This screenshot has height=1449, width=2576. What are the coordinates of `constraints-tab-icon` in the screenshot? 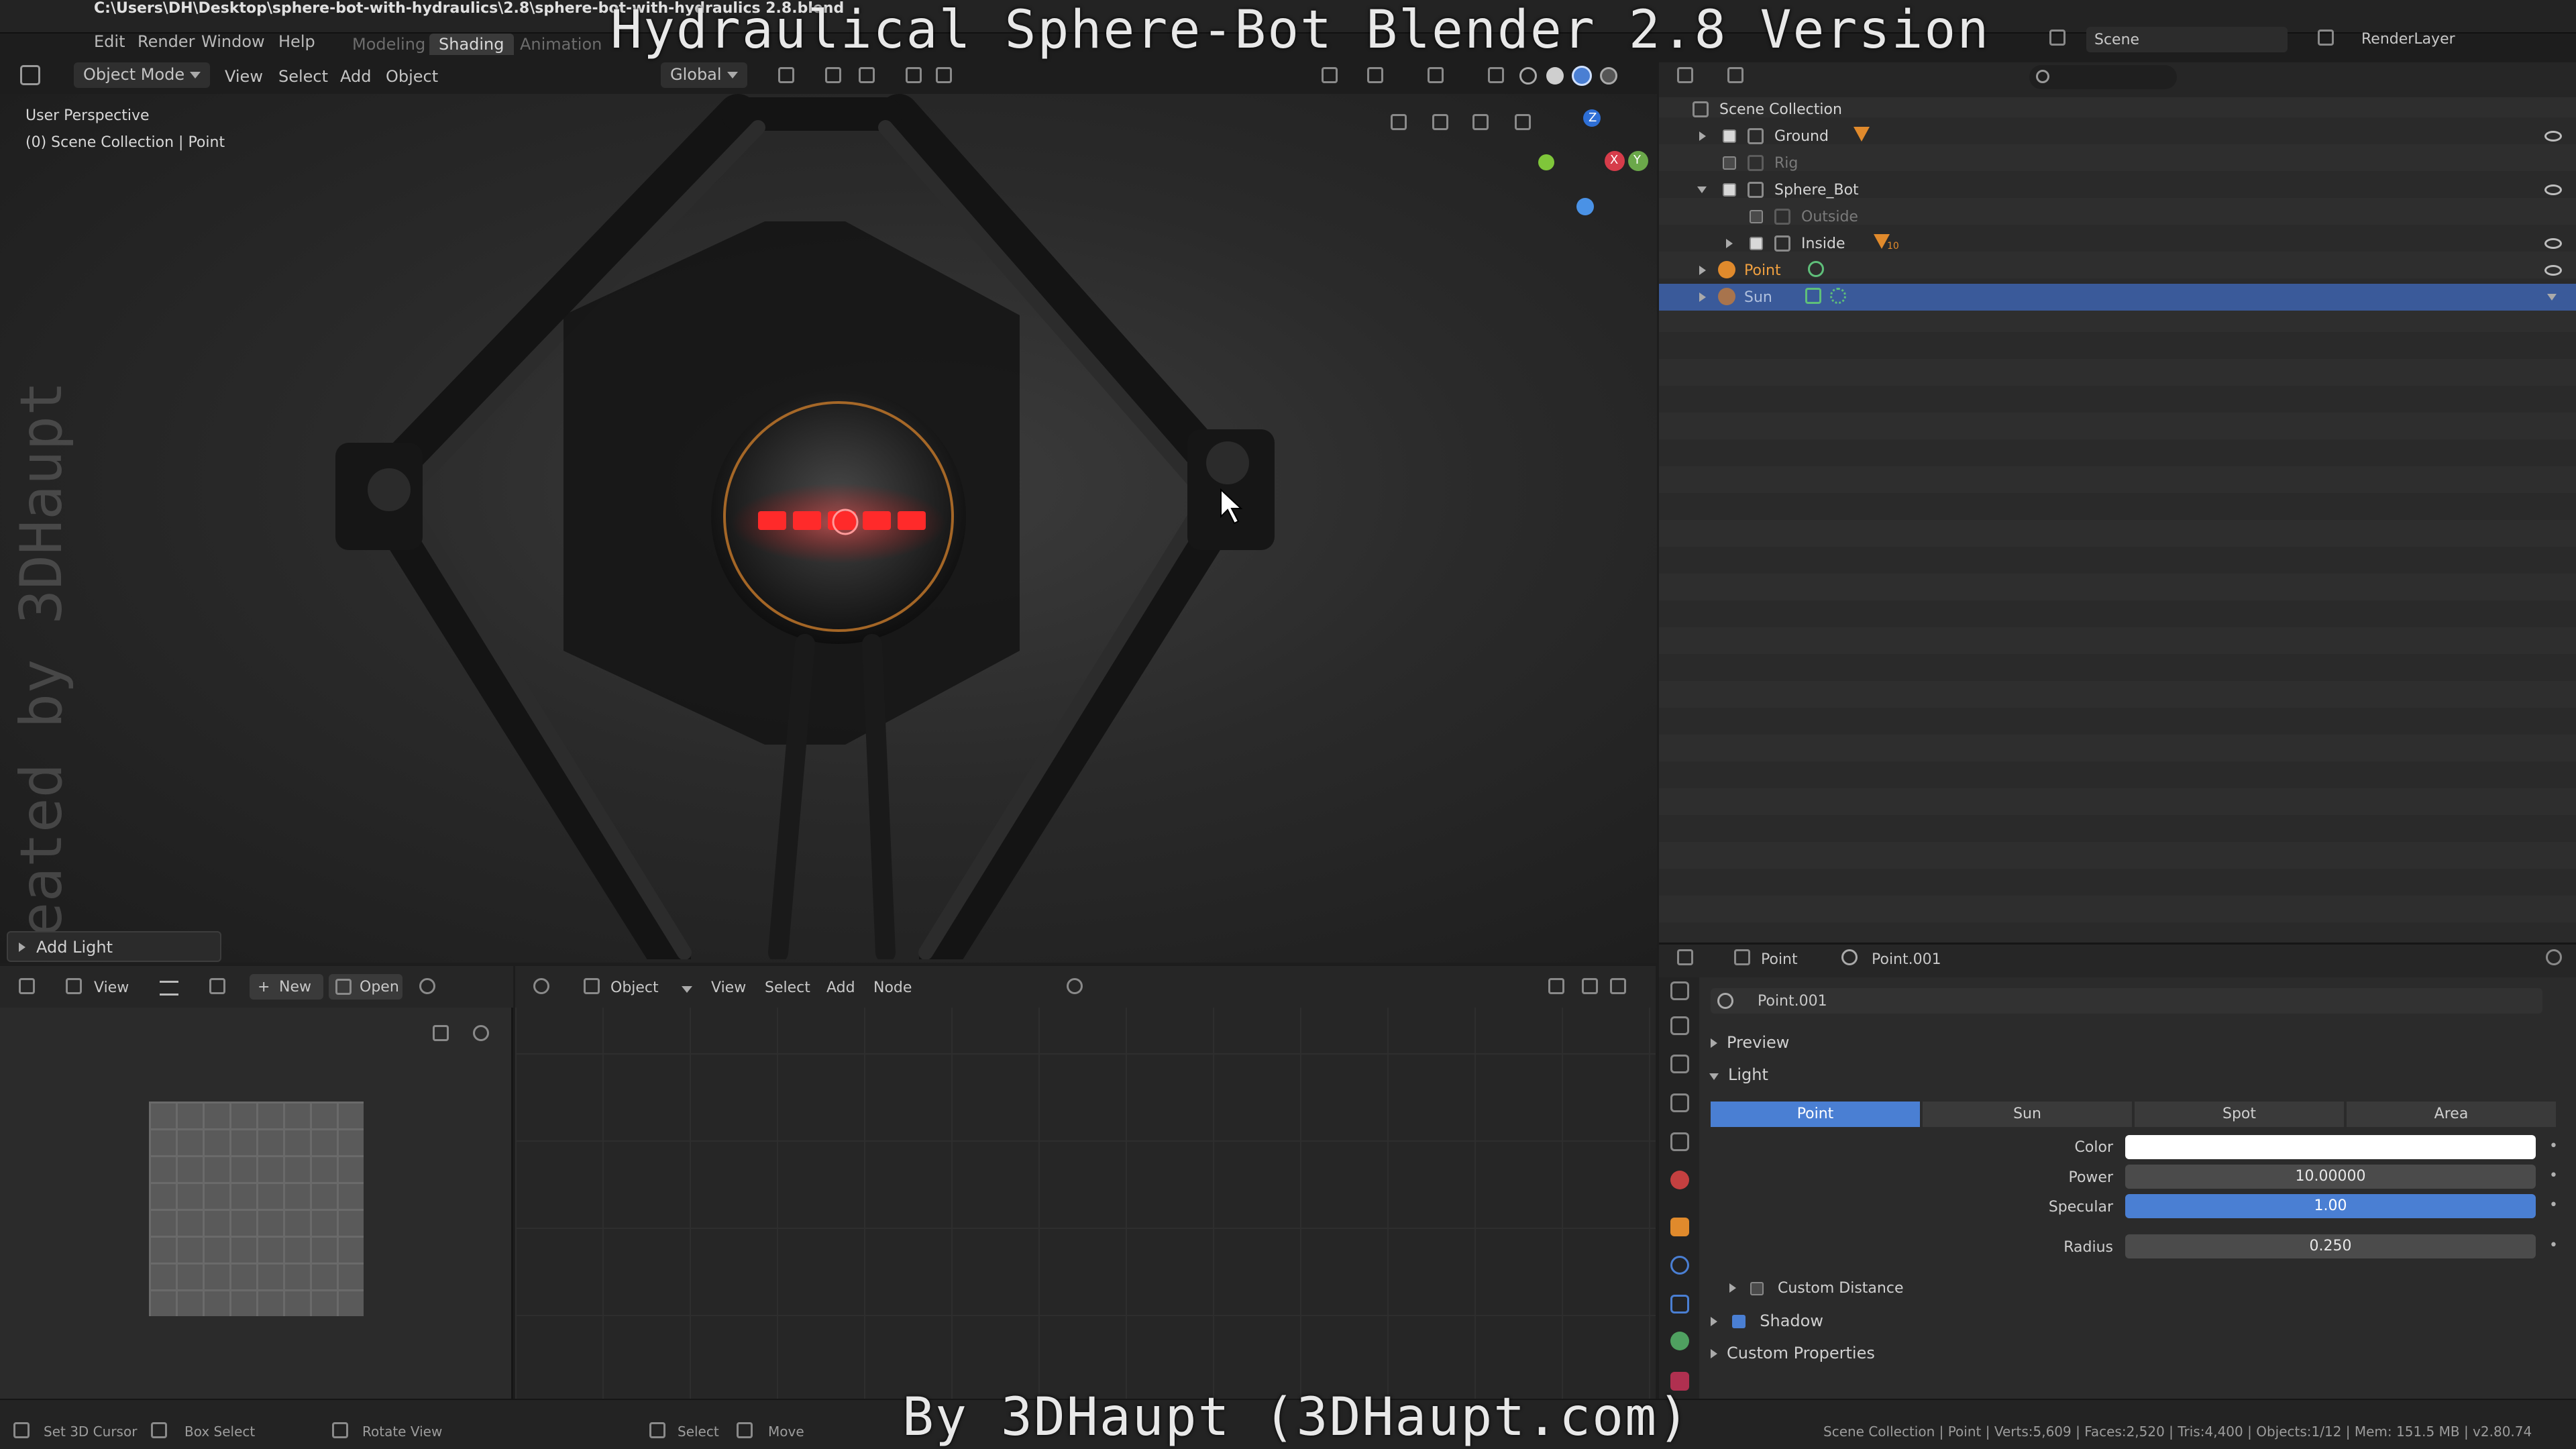 It's located at (1679, 1304).